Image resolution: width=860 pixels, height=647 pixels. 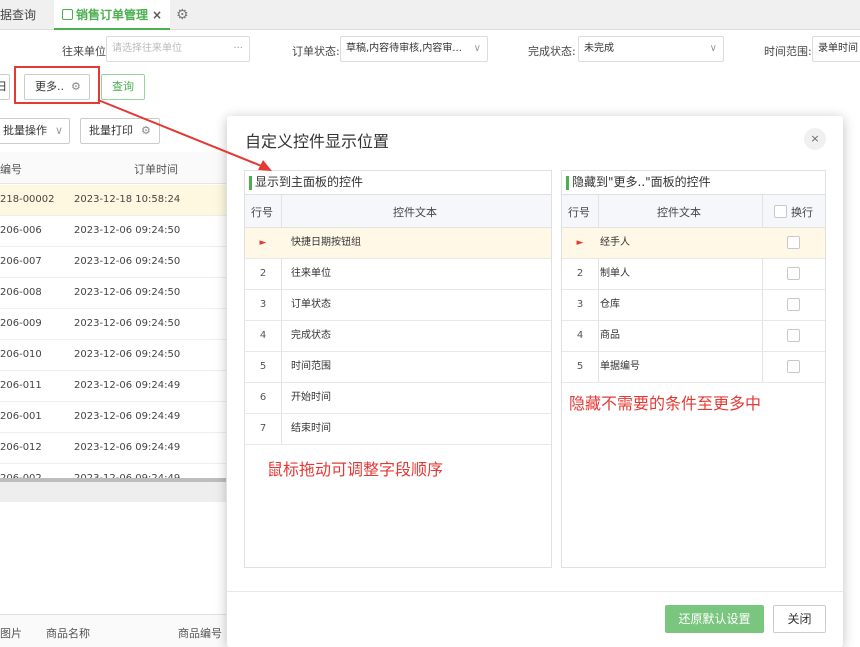 I want to click on control-text: 商品, so click(x=610, y=335).